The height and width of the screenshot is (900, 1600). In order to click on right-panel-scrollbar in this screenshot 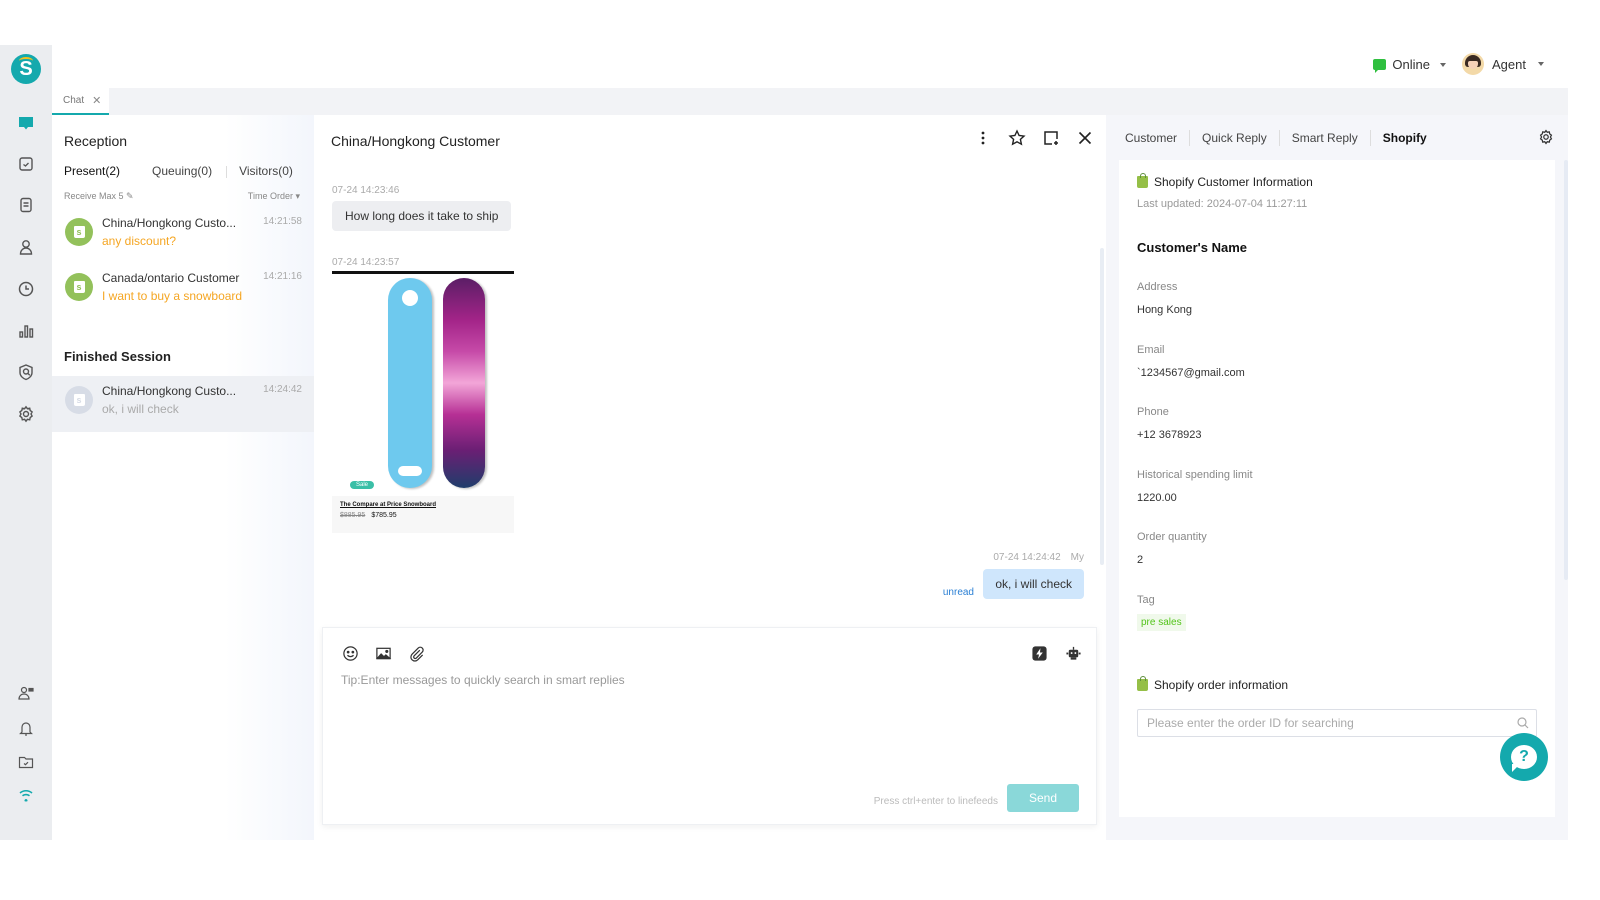, I will do `click(1566, 370)`.